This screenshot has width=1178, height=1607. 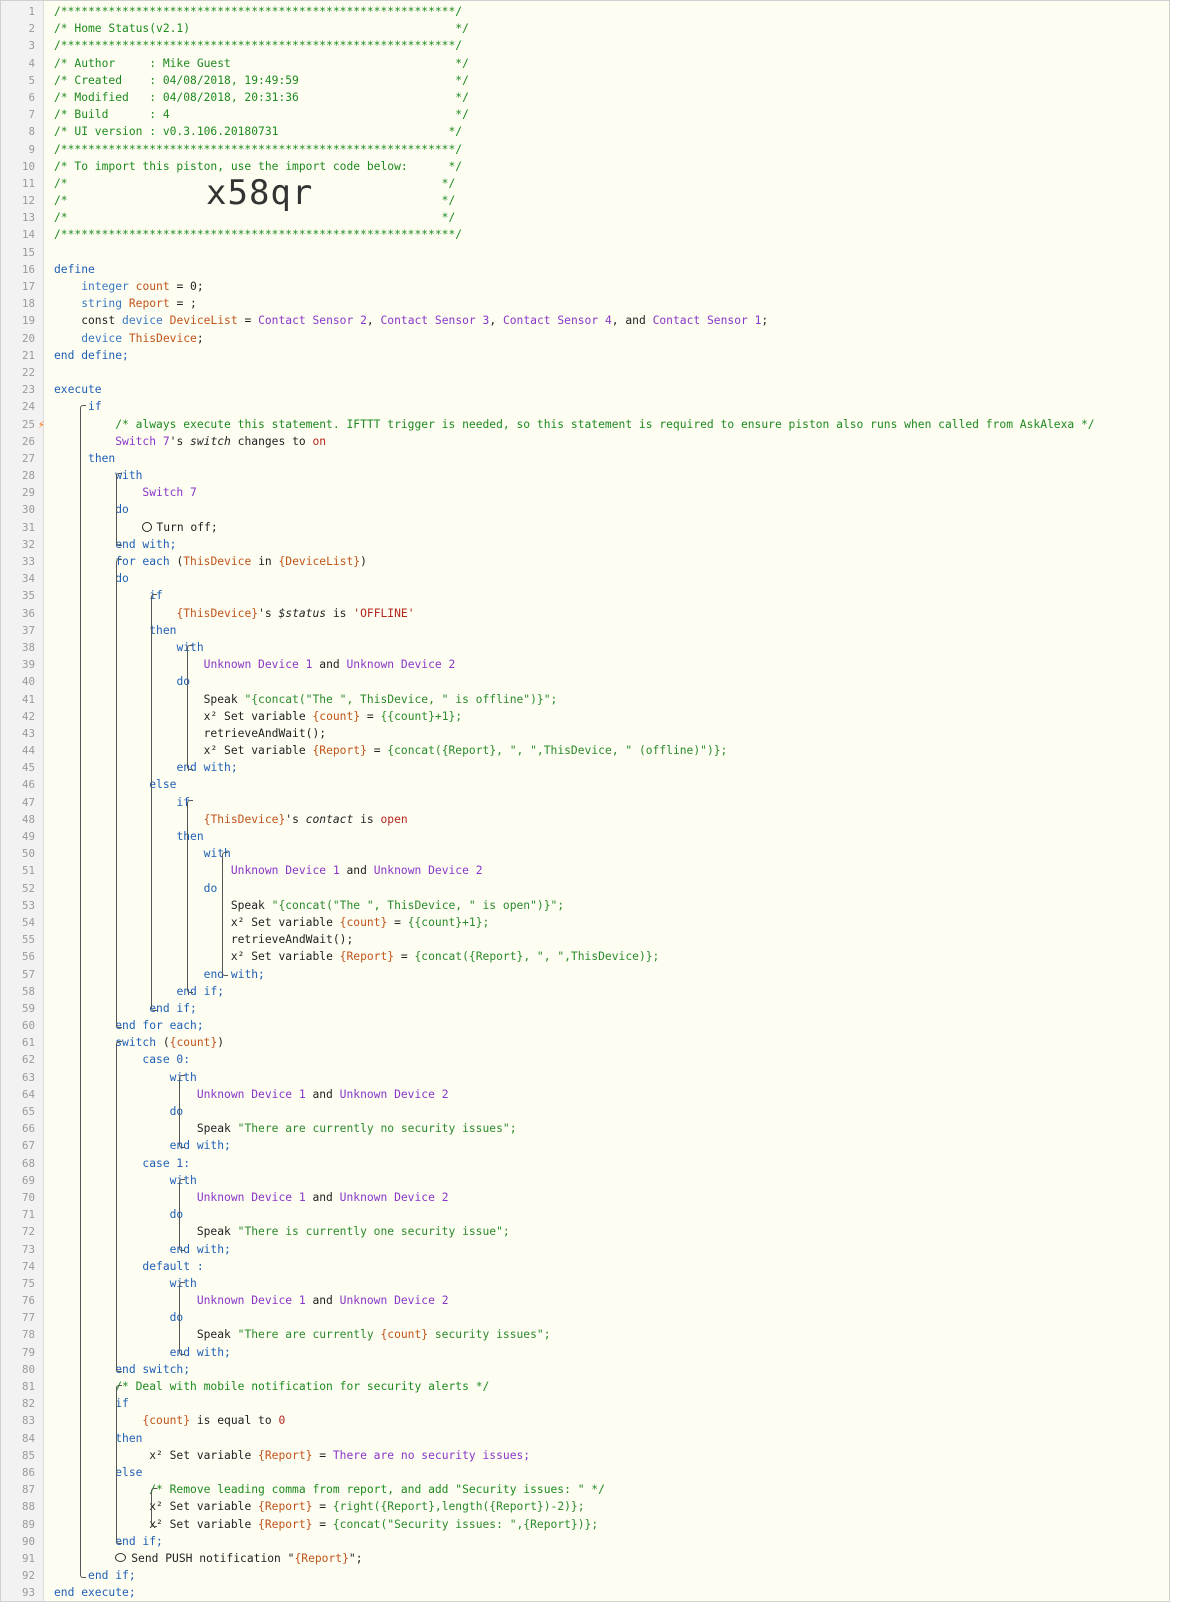 What do you see at coordinates (465, 1524) in the screenshot?
I see `string: {concat("Security issues: ",{Report})};` at bounding box center [465, 1524].